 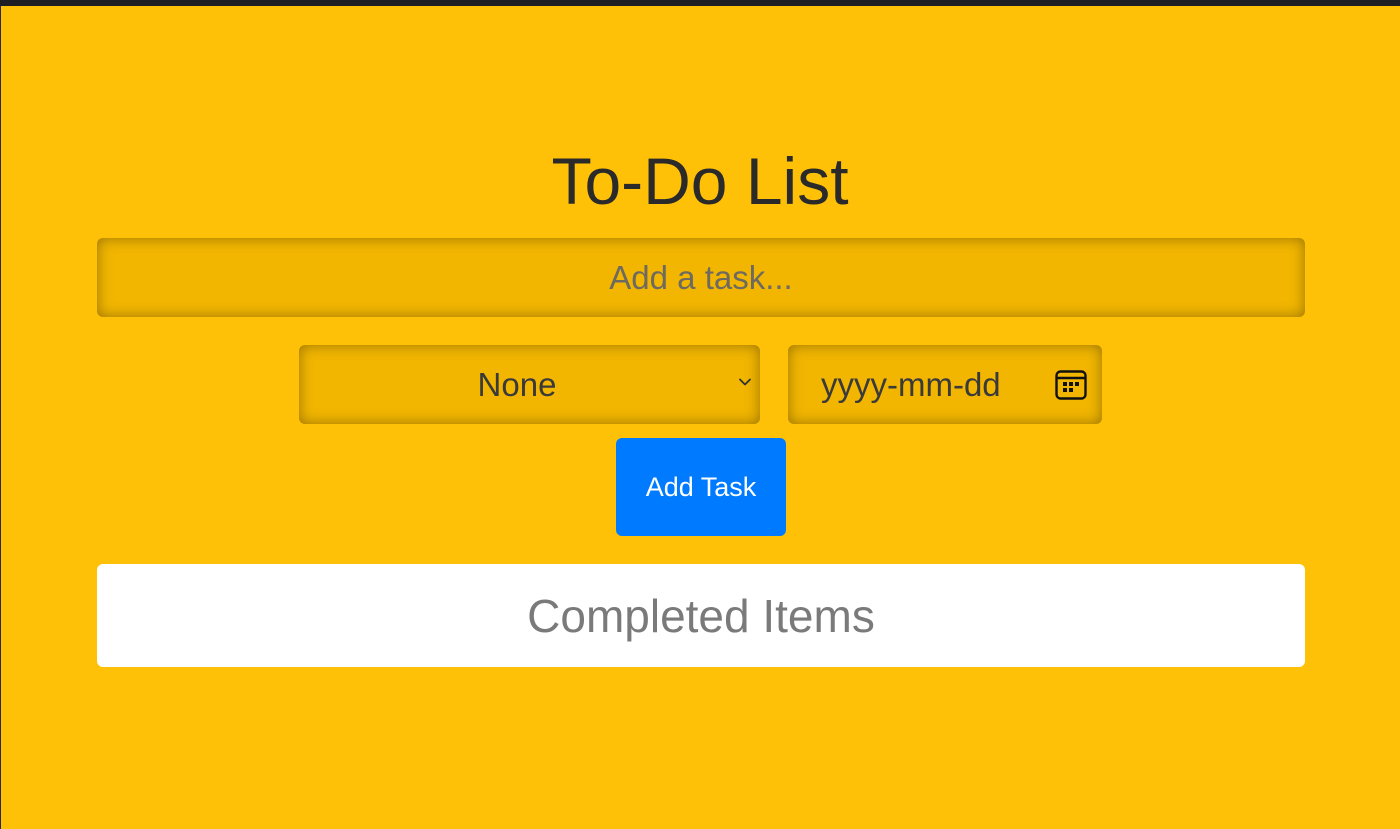 I want to click on completed-items-heading: Completed Items, so click(x=701, y=615).